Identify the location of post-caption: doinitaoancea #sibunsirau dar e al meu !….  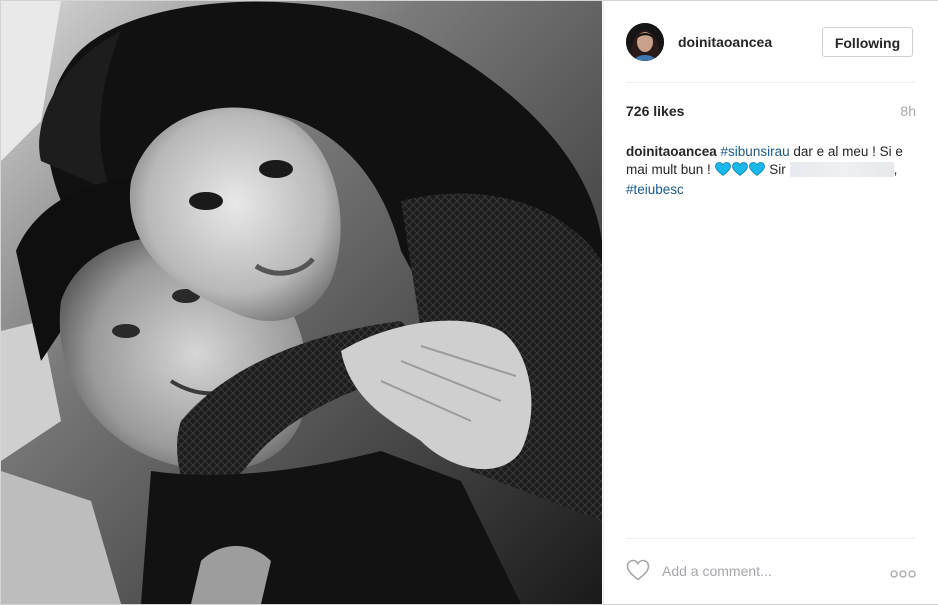
(772, 171).